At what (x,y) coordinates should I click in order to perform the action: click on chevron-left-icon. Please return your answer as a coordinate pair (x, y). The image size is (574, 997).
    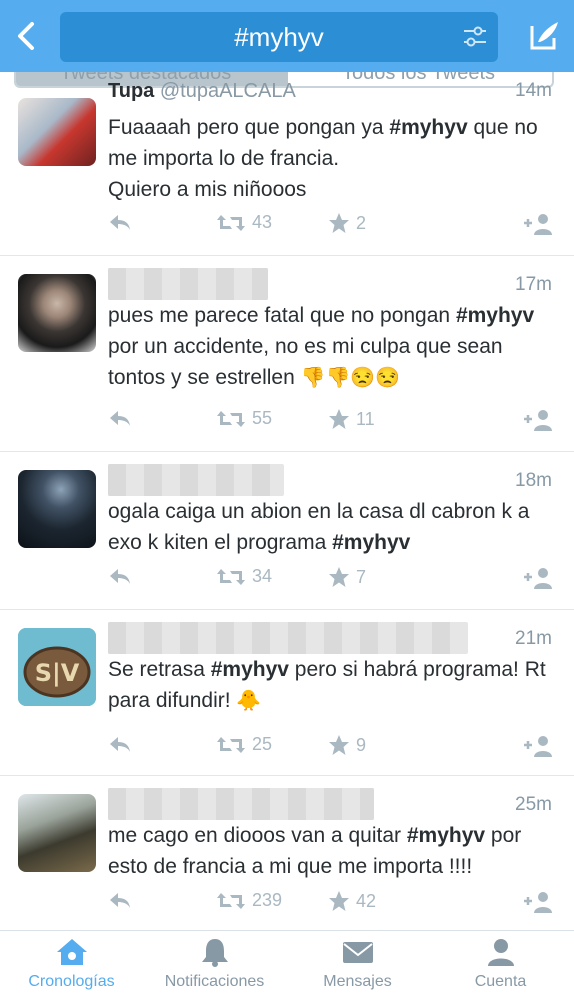
    Looking at the image, I should click on (26, 36).